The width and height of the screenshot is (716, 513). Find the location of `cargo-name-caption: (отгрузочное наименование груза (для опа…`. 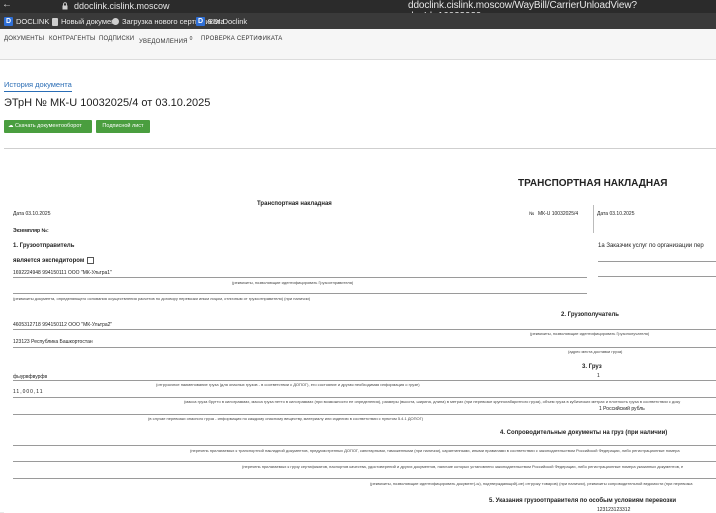

cargo-name-caption: (отгрузочное наименование груза (для опа… is located at coordinates (288, 384).